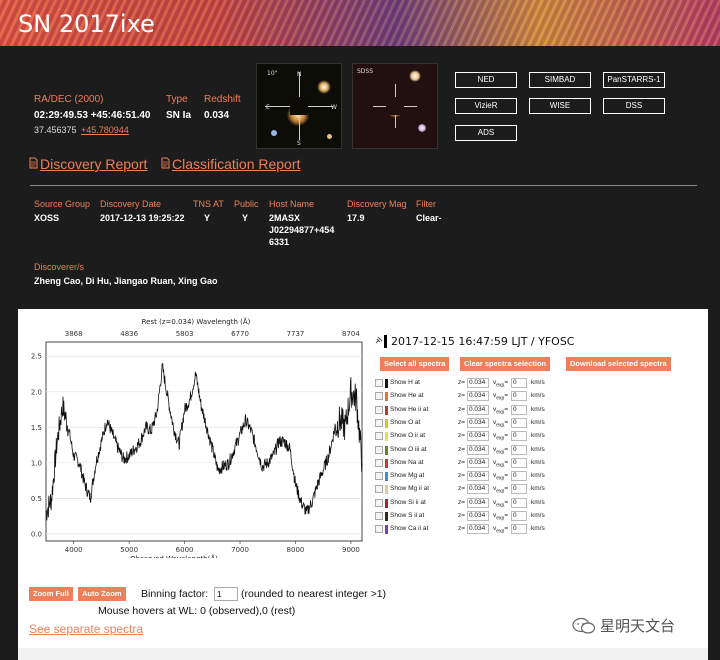  I want to click on ads-button: ADS, so click(486, 133).